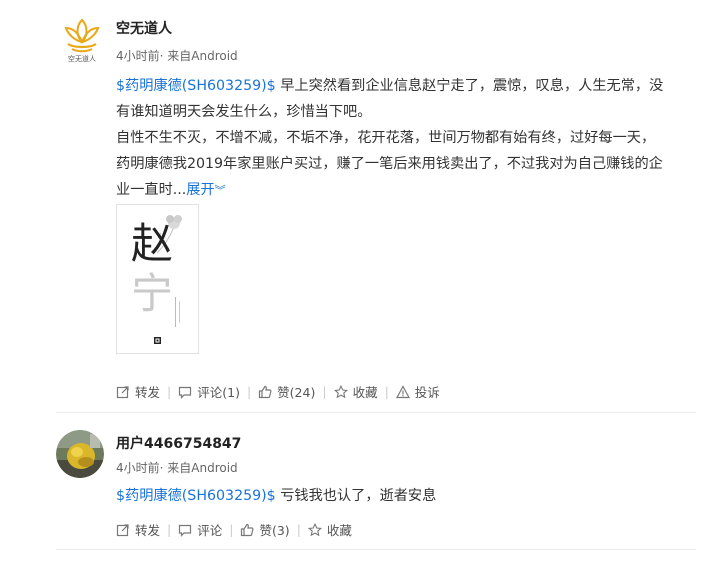 The image size is (720, 561). Describe the element at coordinates (210, 530) in the screenshot. I see `comment-label: 评论` at that location.